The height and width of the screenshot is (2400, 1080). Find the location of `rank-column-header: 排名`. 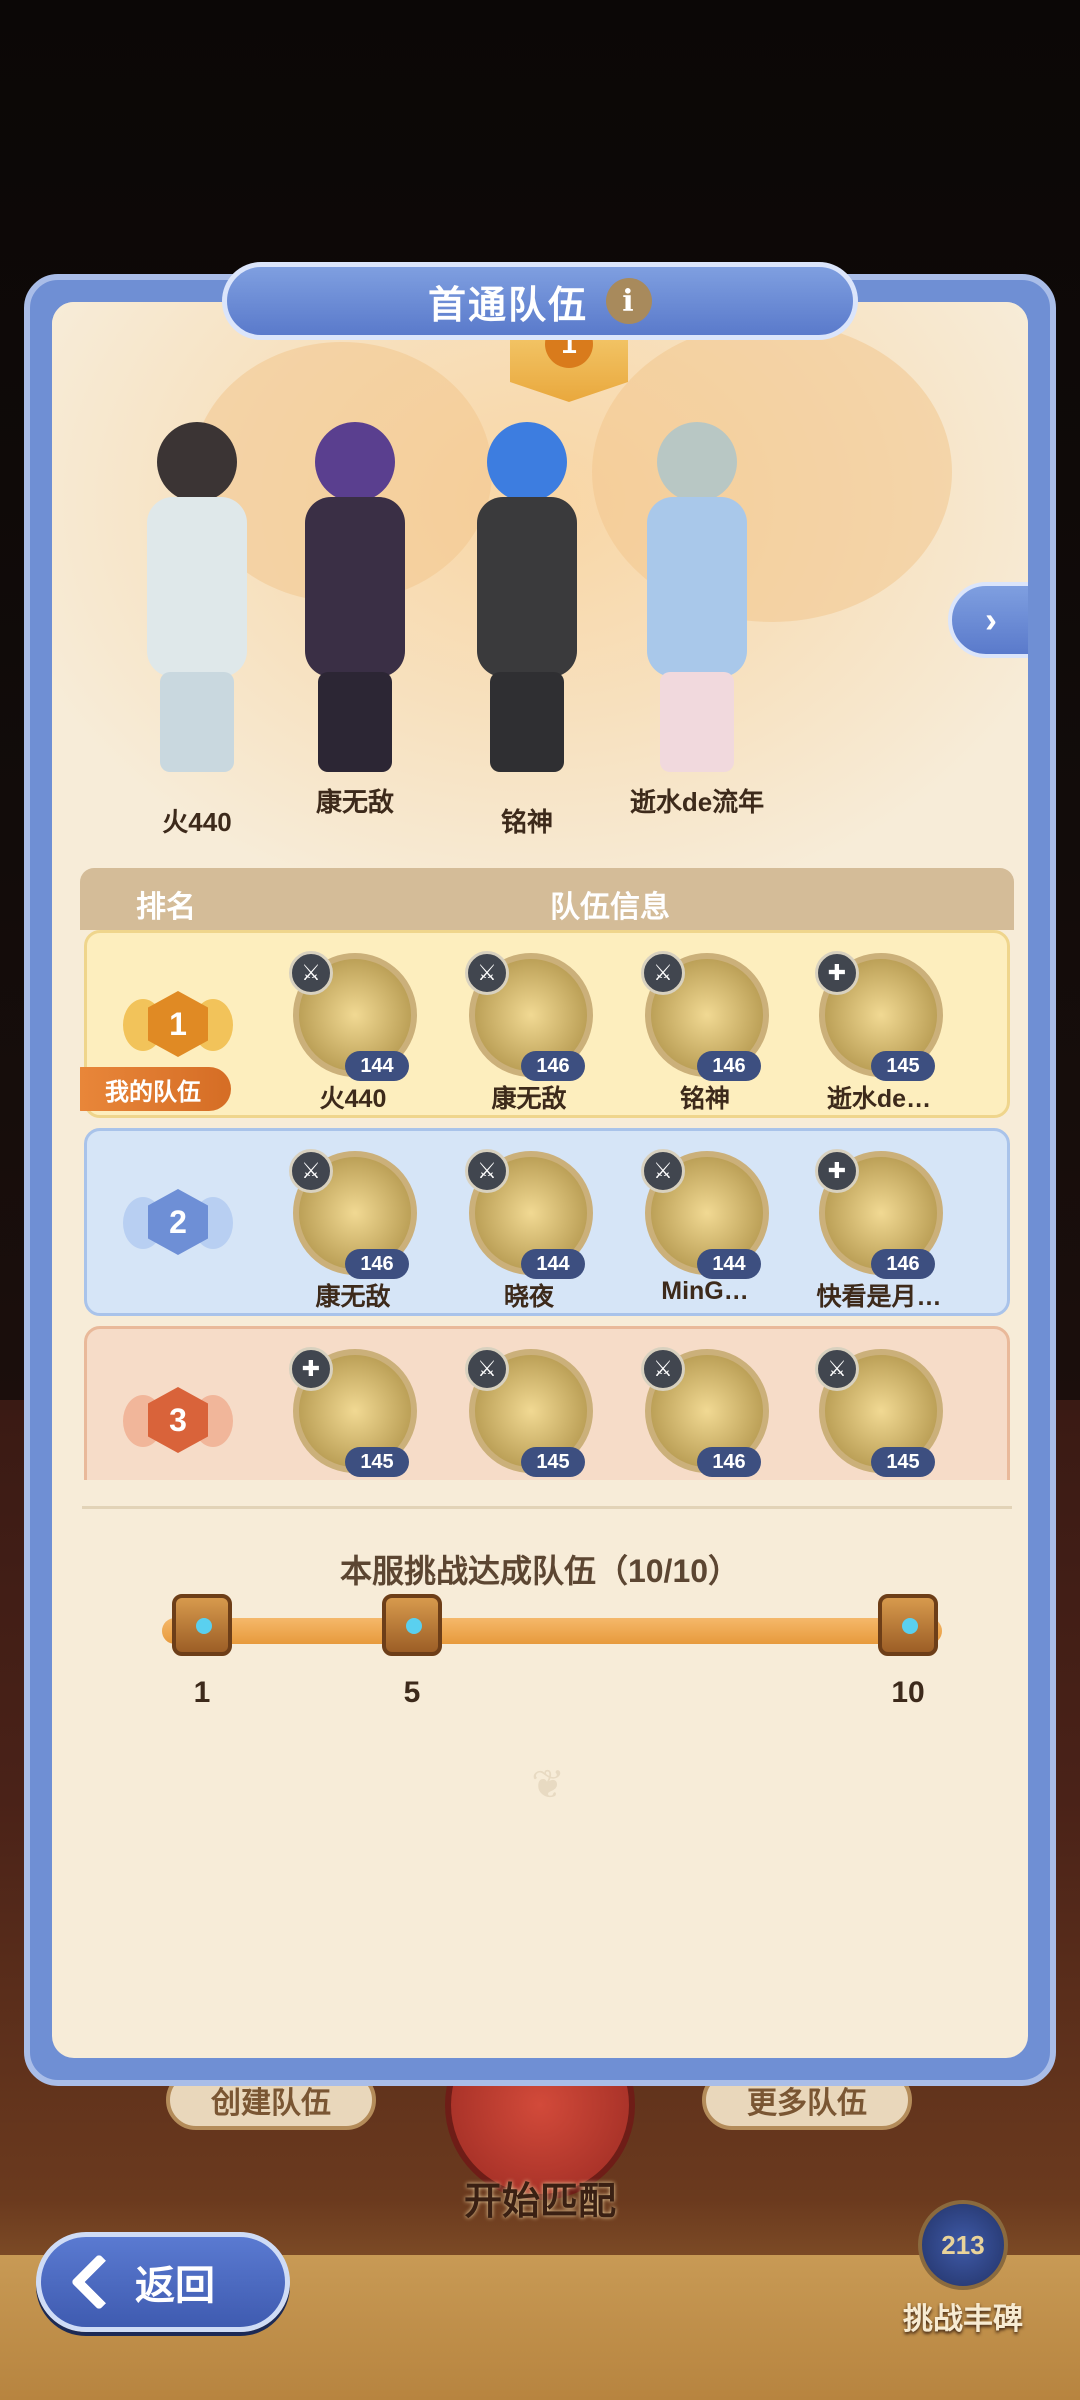

rank-column-header: 排名 is located at coordinates (166, 907).